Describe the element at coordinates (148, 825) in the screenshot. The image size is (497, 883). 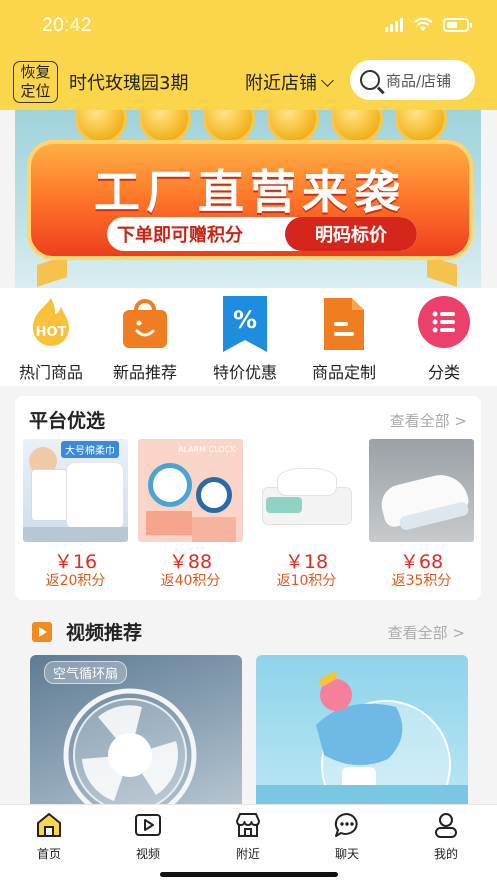
I see `video-icon` at that location.